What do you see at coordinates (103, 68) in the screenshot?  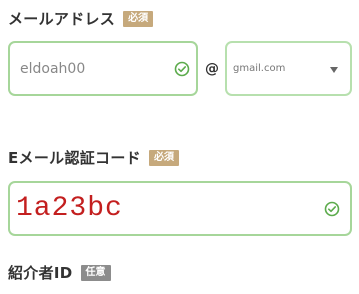 I see `email-local-input: eldoah00` at bounding box center [103, 68].